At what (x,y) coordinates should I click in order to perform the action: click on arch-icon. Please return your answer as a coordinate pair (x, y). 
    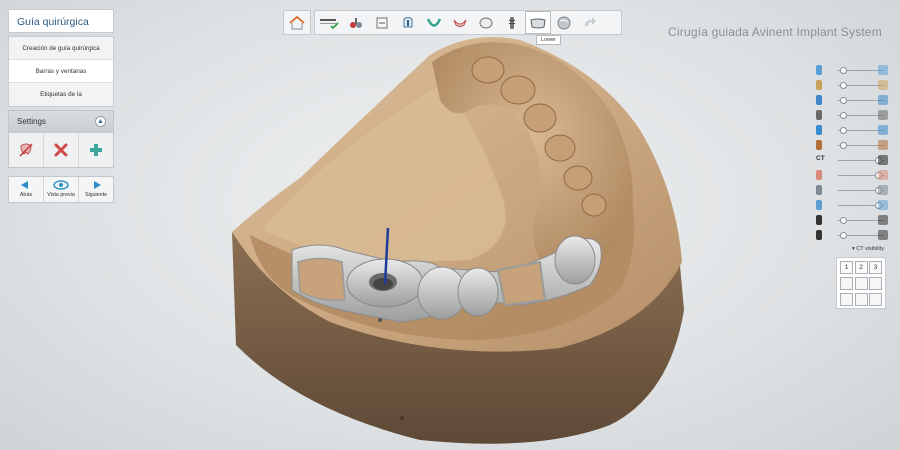
    Looking at the image, I should click on (434, 22).